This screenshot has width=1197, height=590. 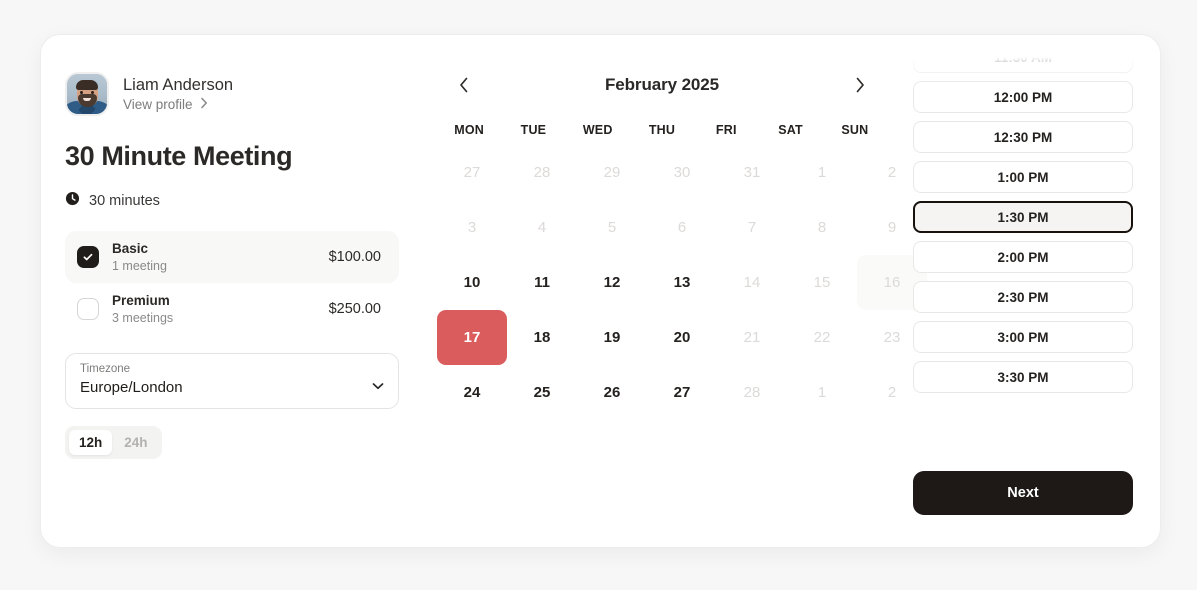 I want to click on calendar-day-cell: 3, so click(x=472, y=227).